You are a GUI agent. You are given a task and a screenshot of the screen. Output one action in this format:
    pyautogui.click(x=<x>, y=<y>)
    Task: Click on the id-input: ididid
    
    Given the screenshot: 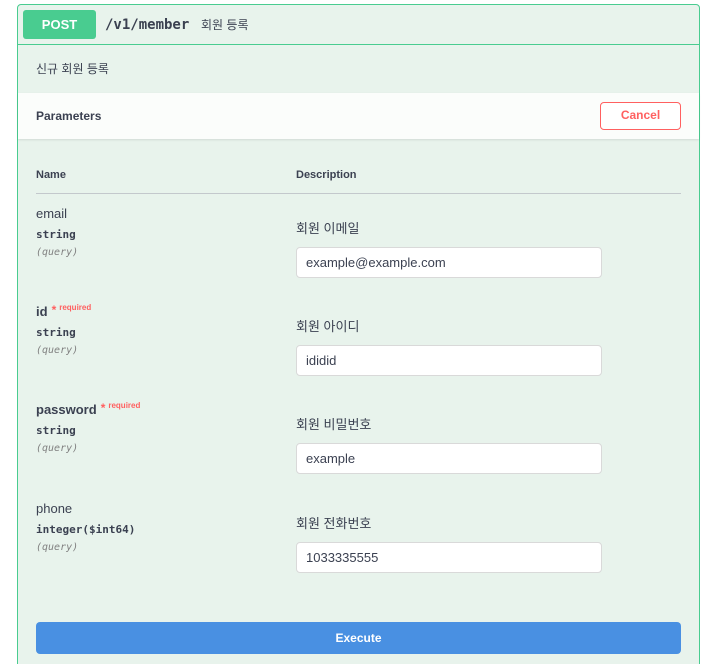 What is the action you would take?
    pyautogui.click(x=449, y=360)
    